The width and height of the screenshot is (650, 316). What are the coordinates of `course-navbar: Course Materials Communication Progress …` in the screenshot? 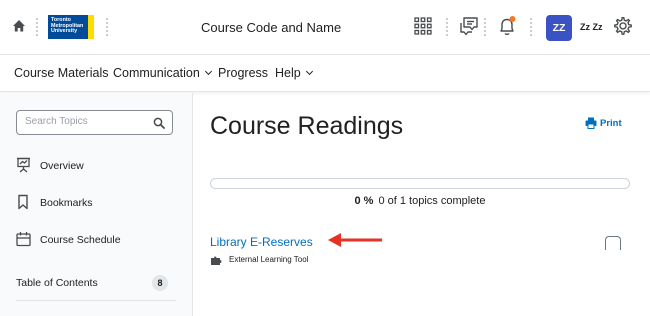 It's located at (325, 74).